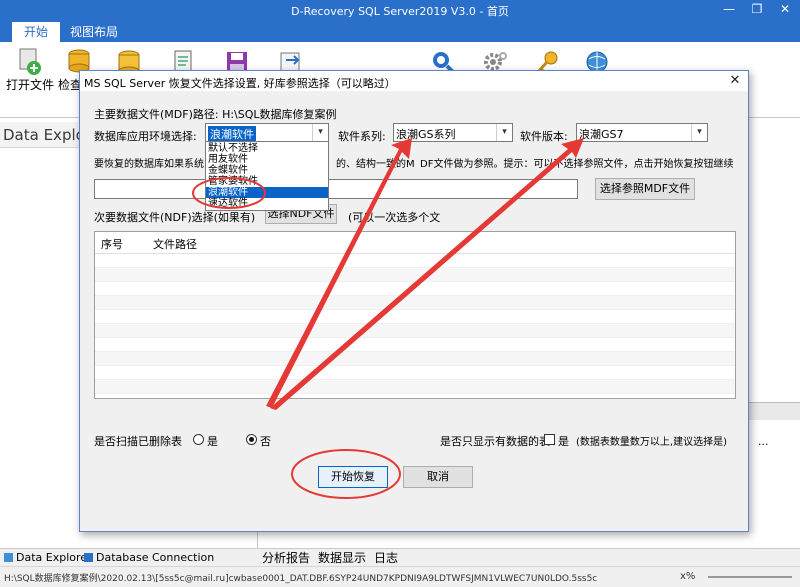 The height and width of the screenshot is (587, 800). What do you see at coordinates (30, 85) in the screenshot?
I see `open-file-label: 打开文件` at bounding box center [30, 85].